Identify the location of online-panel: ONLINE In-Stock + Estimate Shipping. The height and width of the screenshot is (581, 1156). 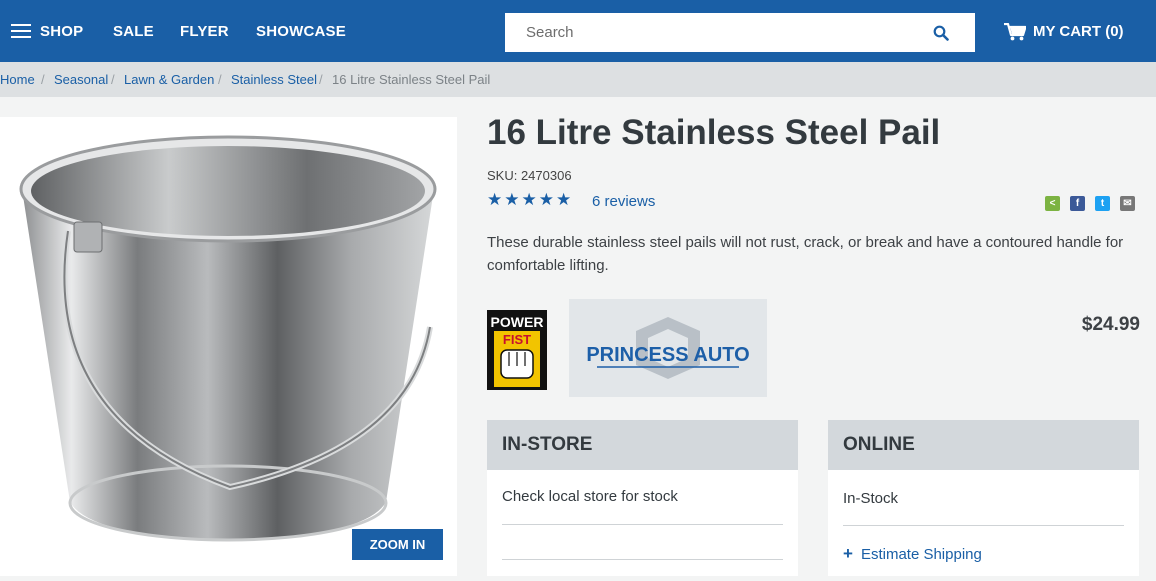
(983, 498).